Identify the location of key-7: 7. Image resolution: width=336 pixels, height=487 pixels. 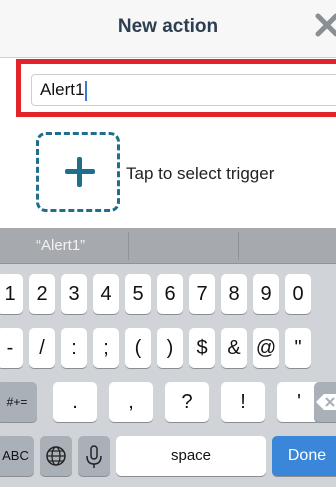
(202, 294).